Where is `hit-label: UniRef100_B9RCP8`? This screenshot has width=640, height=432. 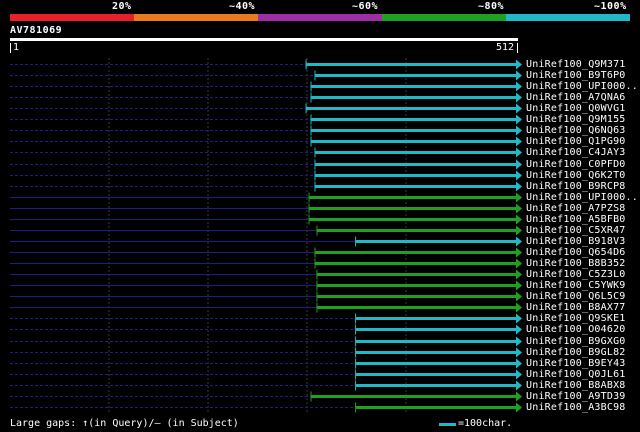
hit-label: UniRef100_B9RCP8 is located at coordinates (582, 186).